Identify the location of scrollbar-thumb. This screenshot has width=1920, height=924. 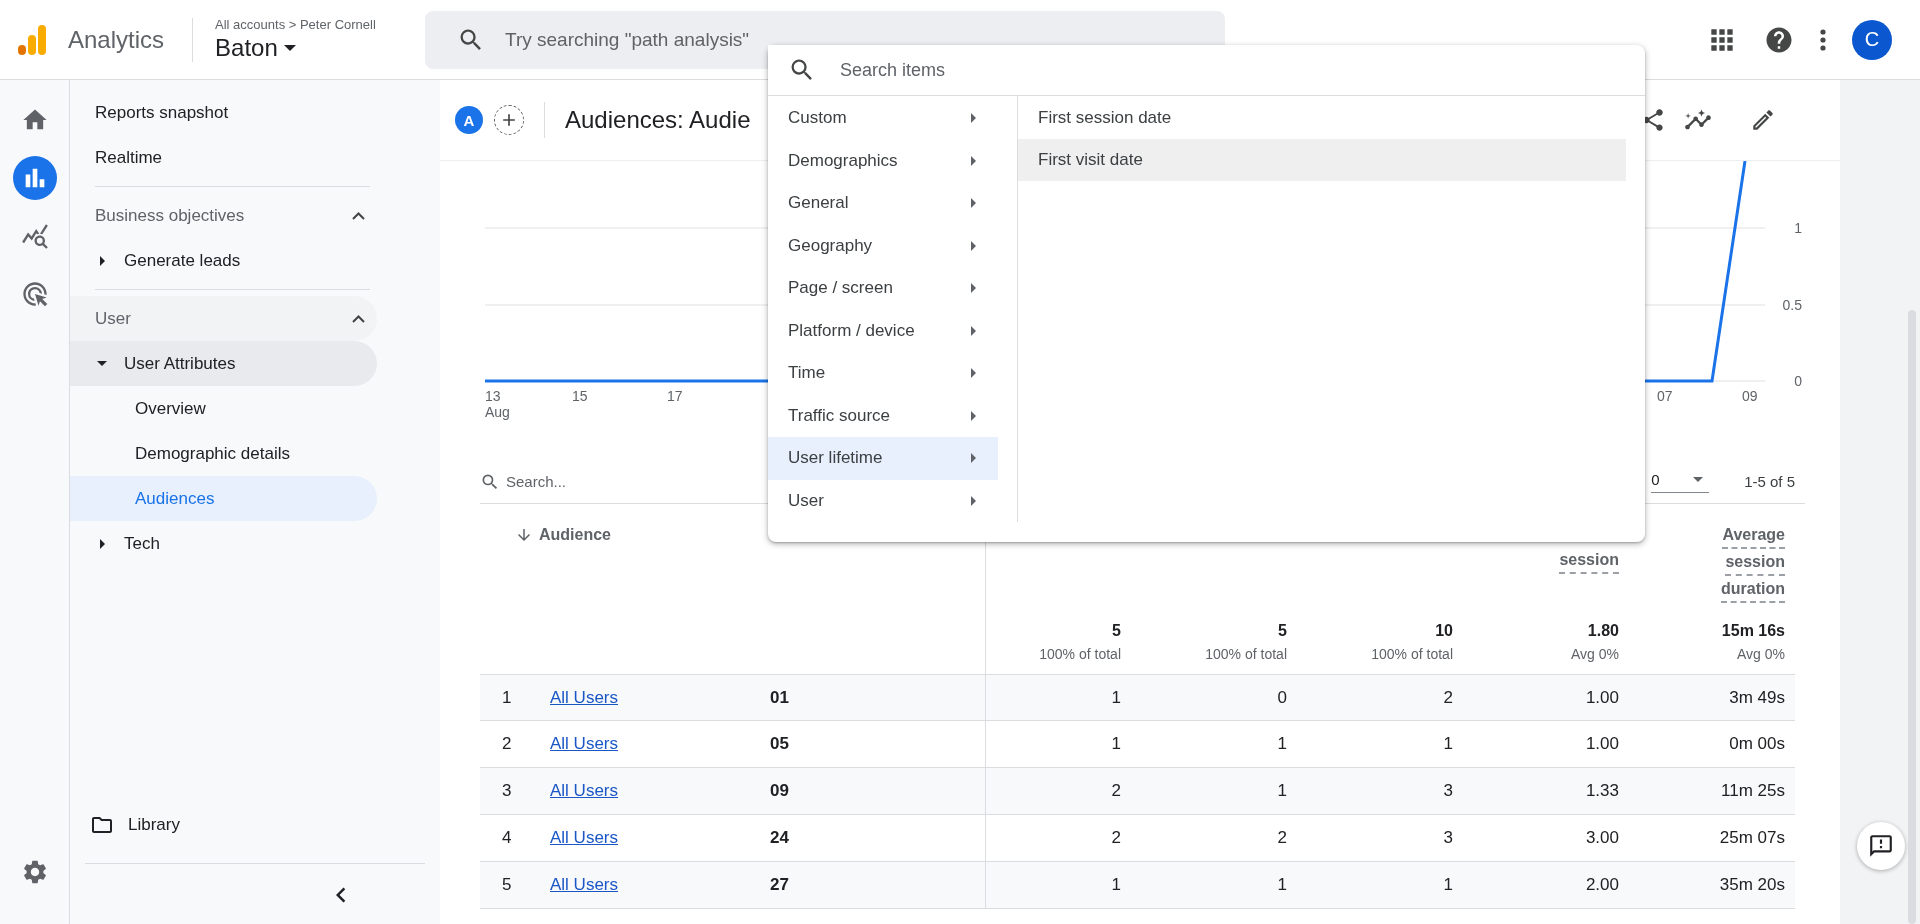
(1912, 617).